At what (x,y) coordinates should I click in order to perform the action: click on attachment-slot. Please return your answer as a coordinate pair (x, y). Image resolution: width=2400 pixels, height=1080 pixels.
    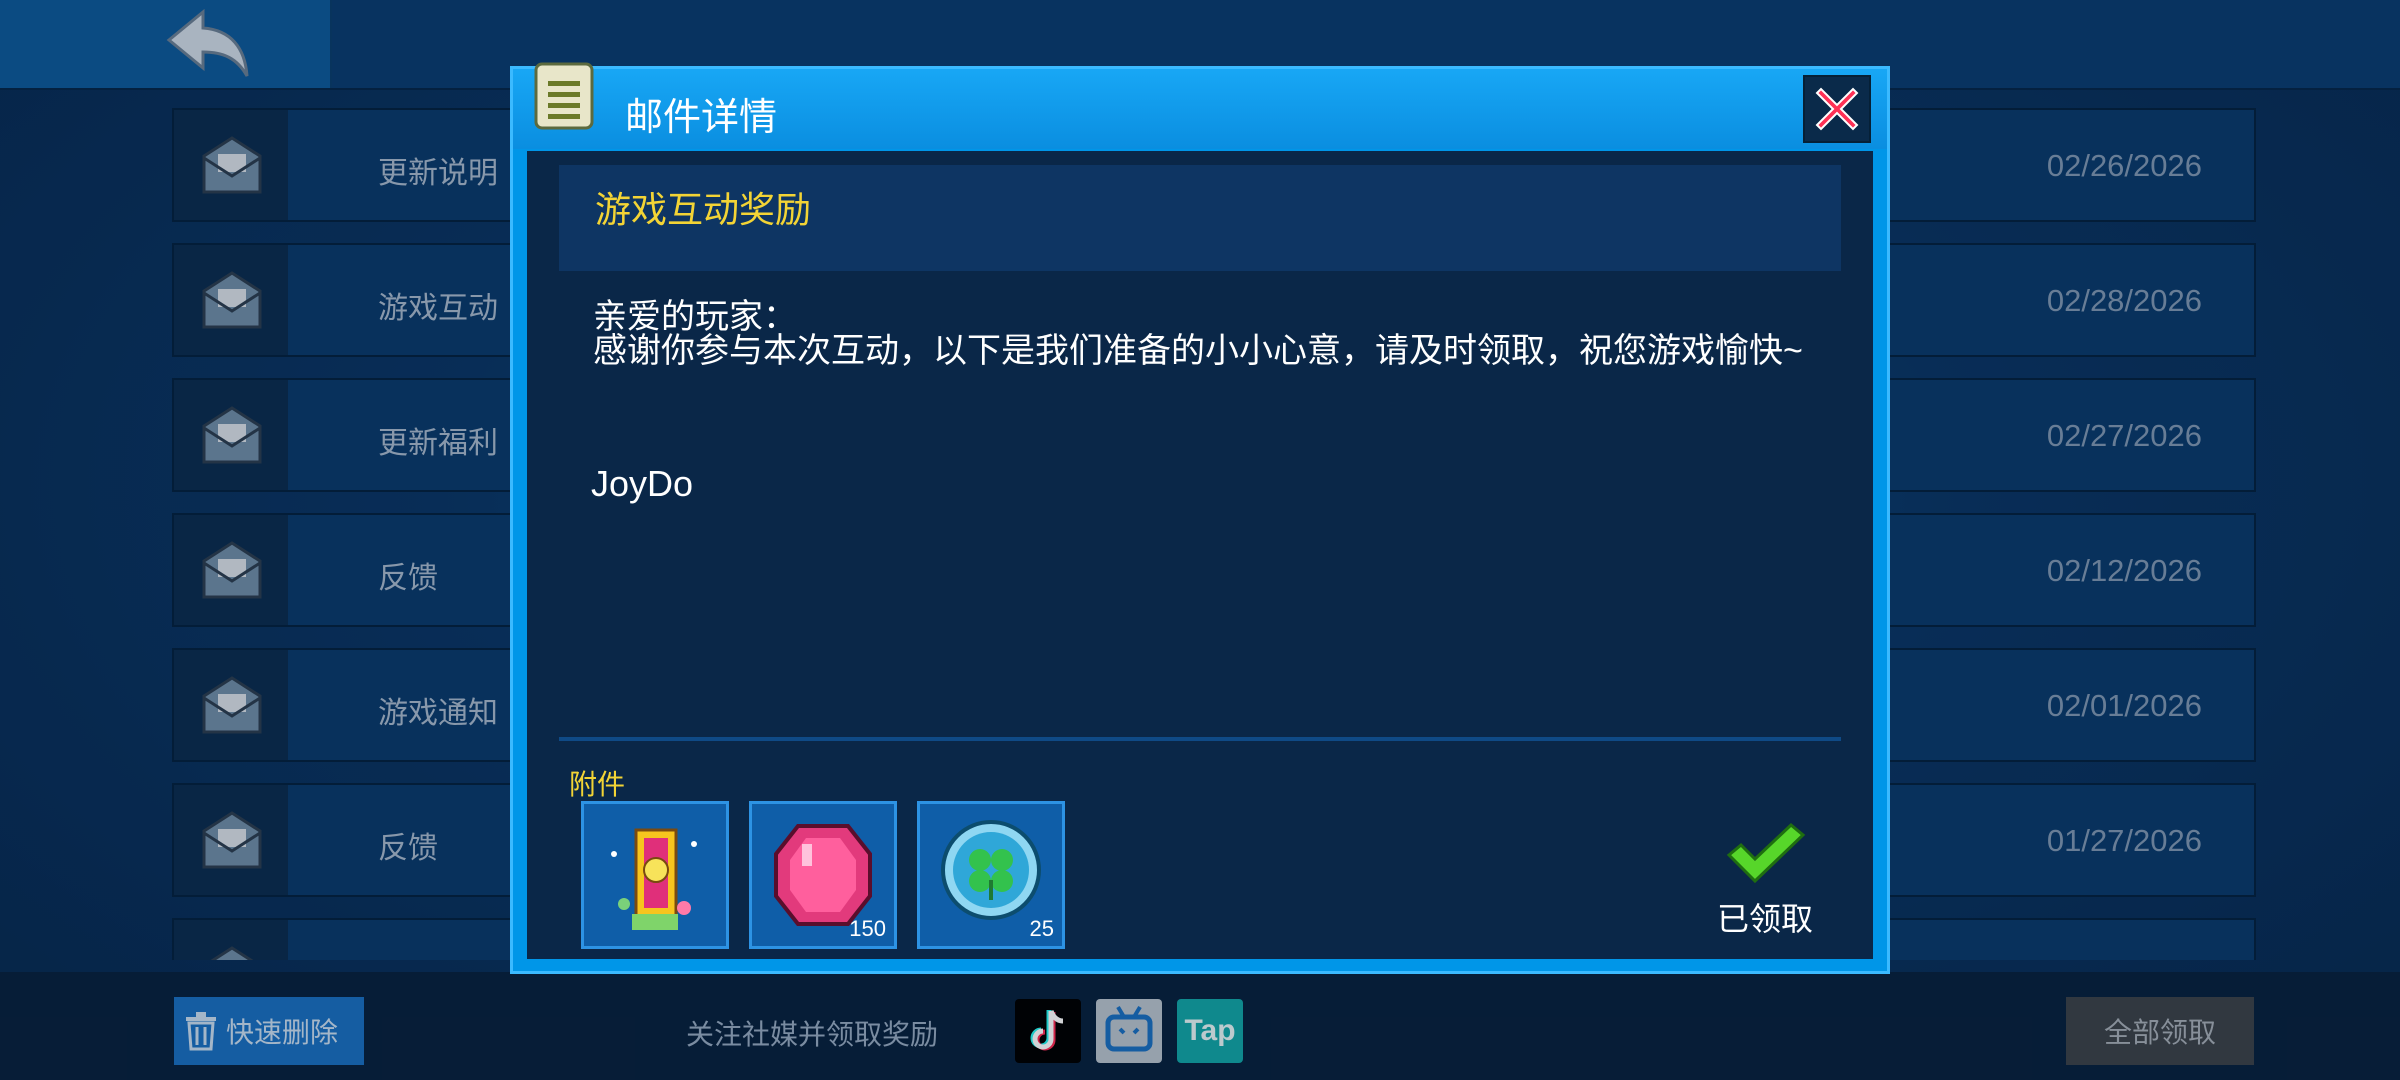
    Looking at the image, I should click on (655, 875).